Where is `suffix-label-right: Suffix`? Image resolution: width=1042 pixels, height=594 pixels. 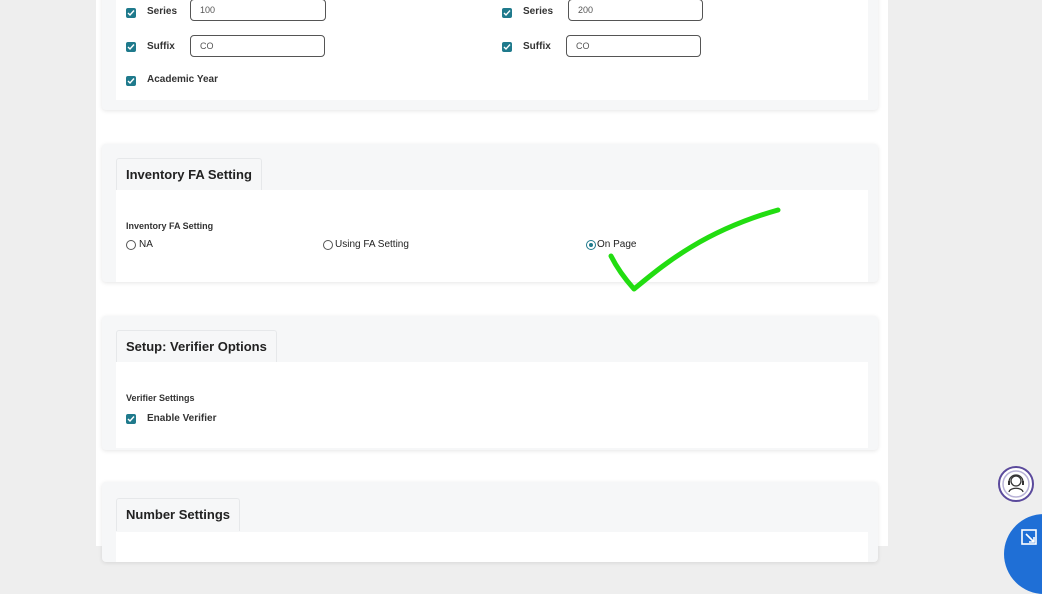 suffix-label-right: Suffix is located at coordinates (537, 46).